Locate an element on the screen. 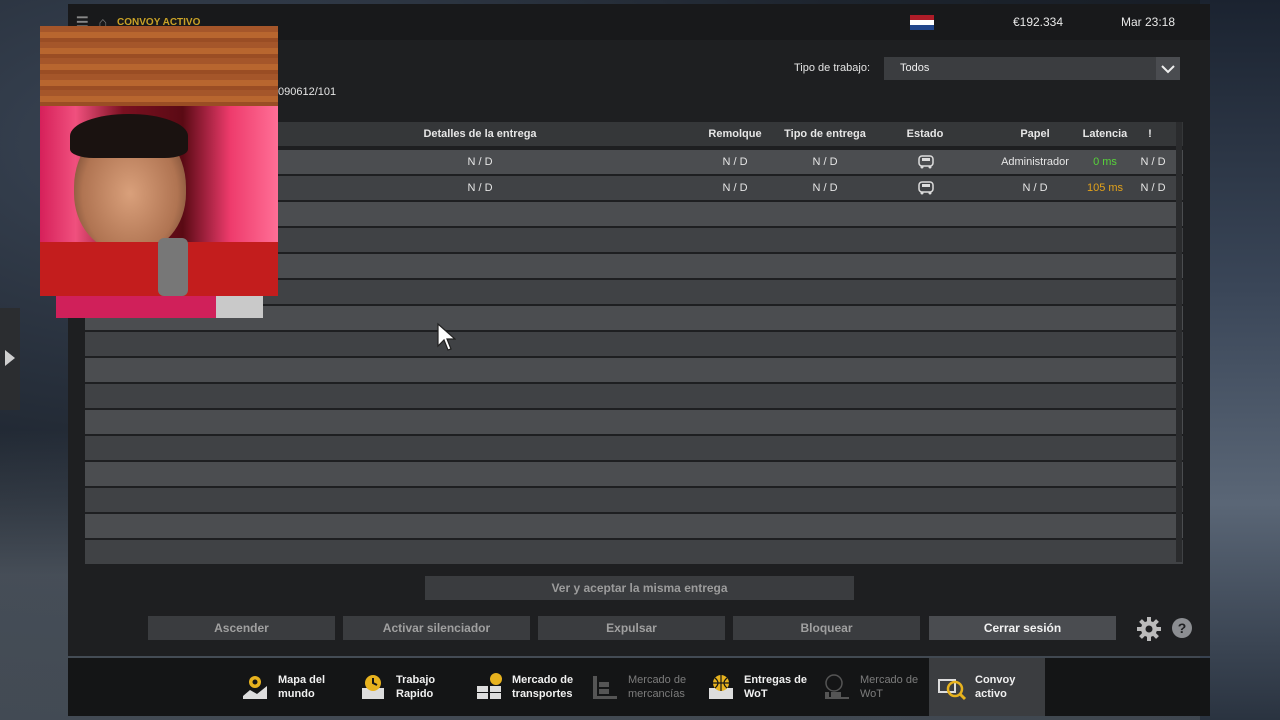 The height and width of the screenshot is (720, 1280). boxes-icon is located at coordinates (489, 686).